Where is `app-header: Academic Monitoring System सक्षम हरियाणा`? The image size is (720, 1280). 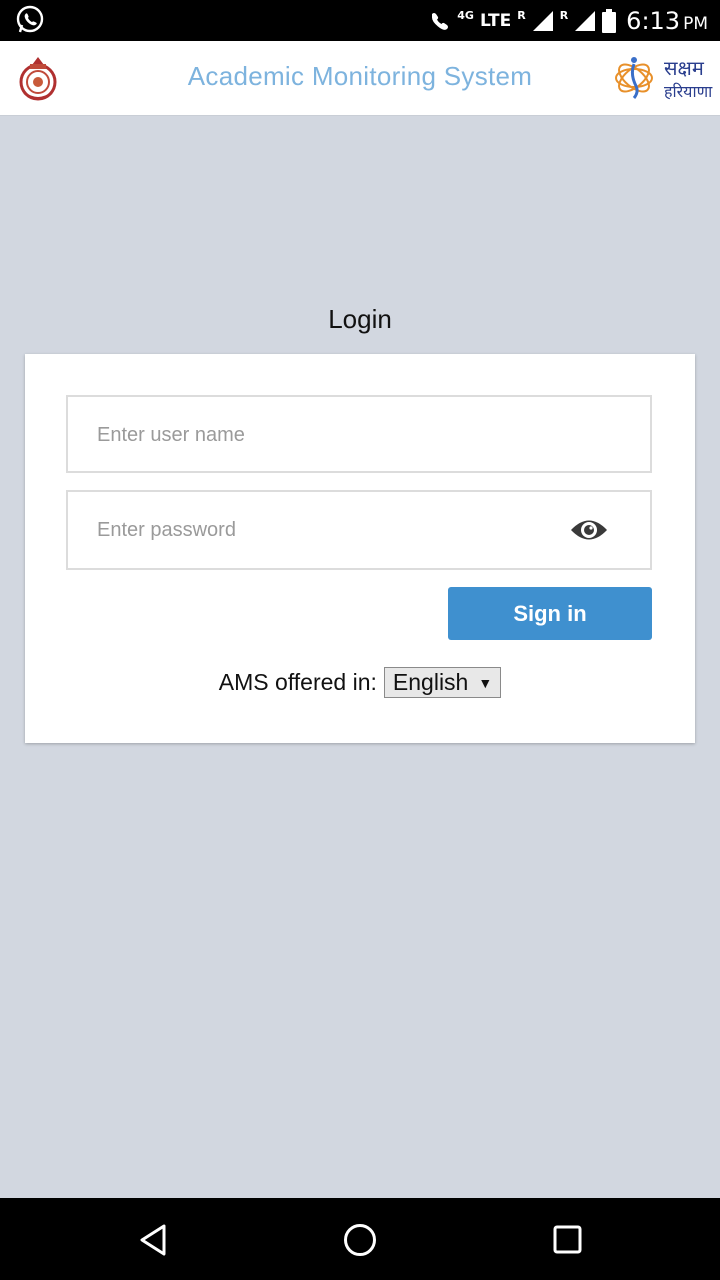
app-header: Academic Monitoring System सक्षम हरियाणा is located at coordinates (360, 78).